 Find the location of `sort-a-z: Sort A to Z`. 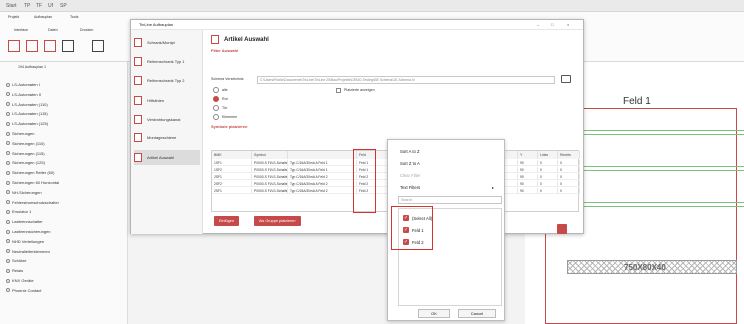

sort-a-z: Sort A to Z is located at coordinates (410, 151).